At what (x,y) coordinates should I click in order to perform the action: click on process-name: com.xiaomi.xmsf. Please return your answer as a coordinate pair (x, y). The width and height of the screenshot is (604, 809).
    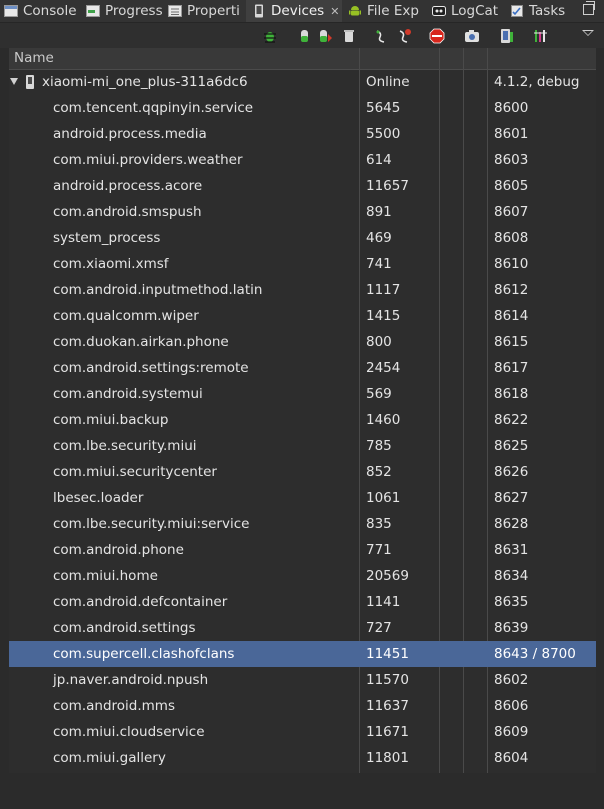
    Looking at the image, I should click on (111, 264).